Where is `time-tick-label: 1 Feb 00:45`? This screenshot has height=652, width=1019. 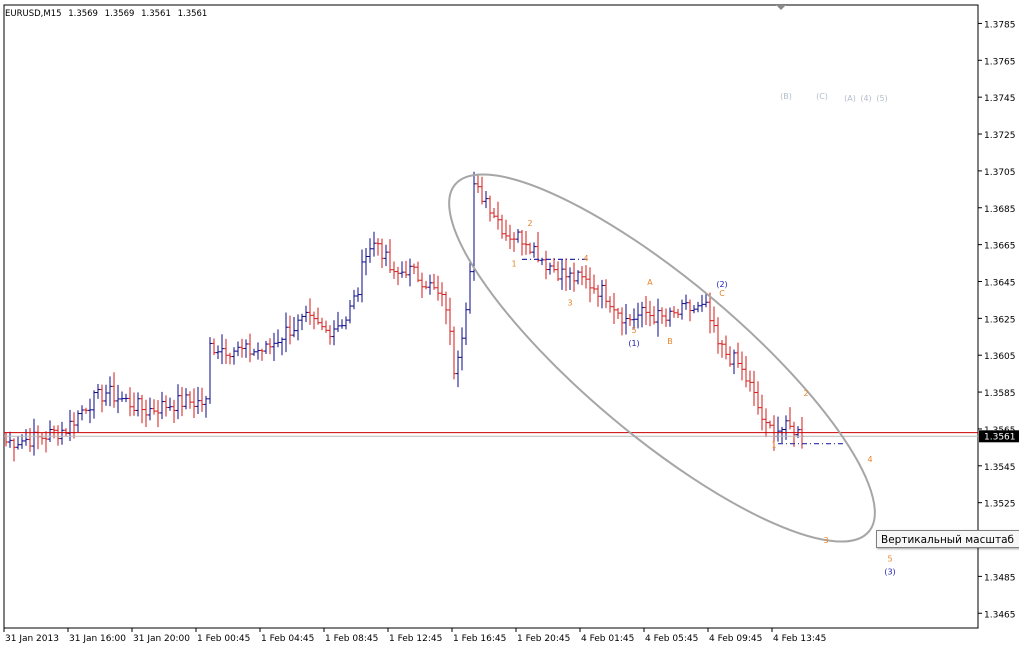
time-tick-label: 1 Feb 00:45 is located at coordinates (223, 639).